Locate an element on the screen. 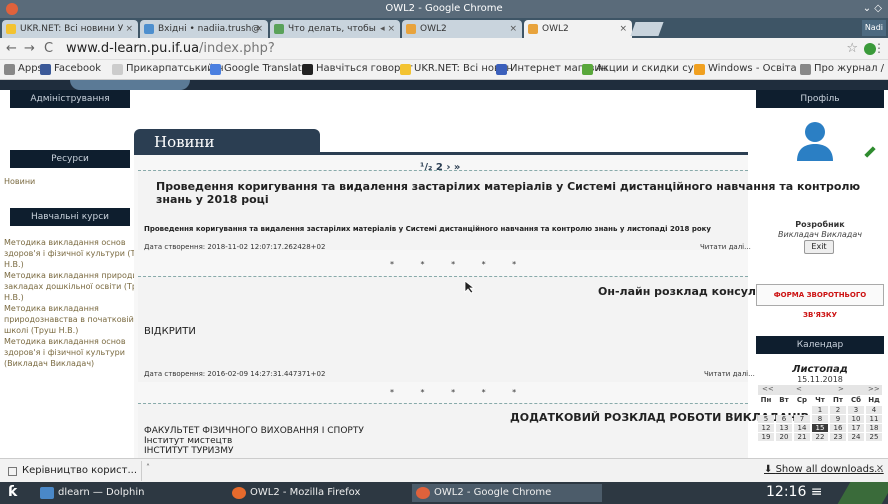 The image size is (888, 504). course-link: здоров'я і фізичної культури is located at coordinates (64, 352).